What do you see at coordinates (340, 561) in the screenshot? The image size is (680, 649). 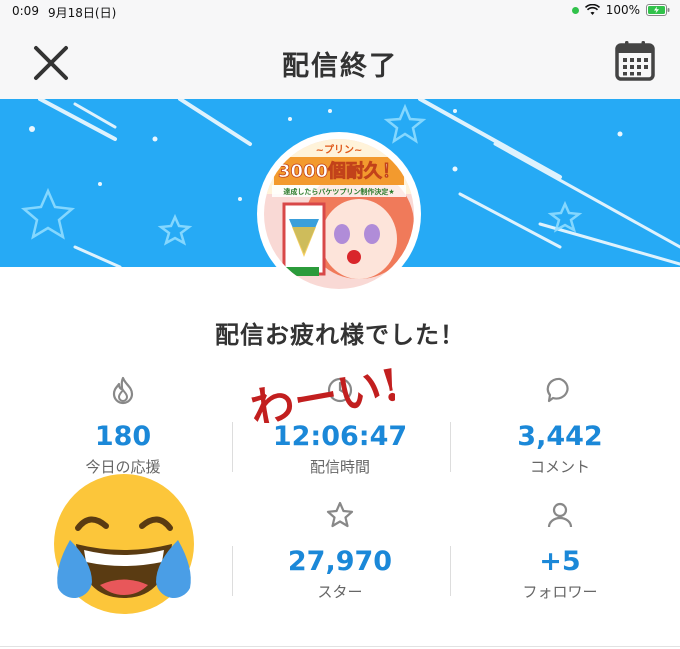 I see `stat-value: 27,970` at bounding box center [340, 561].